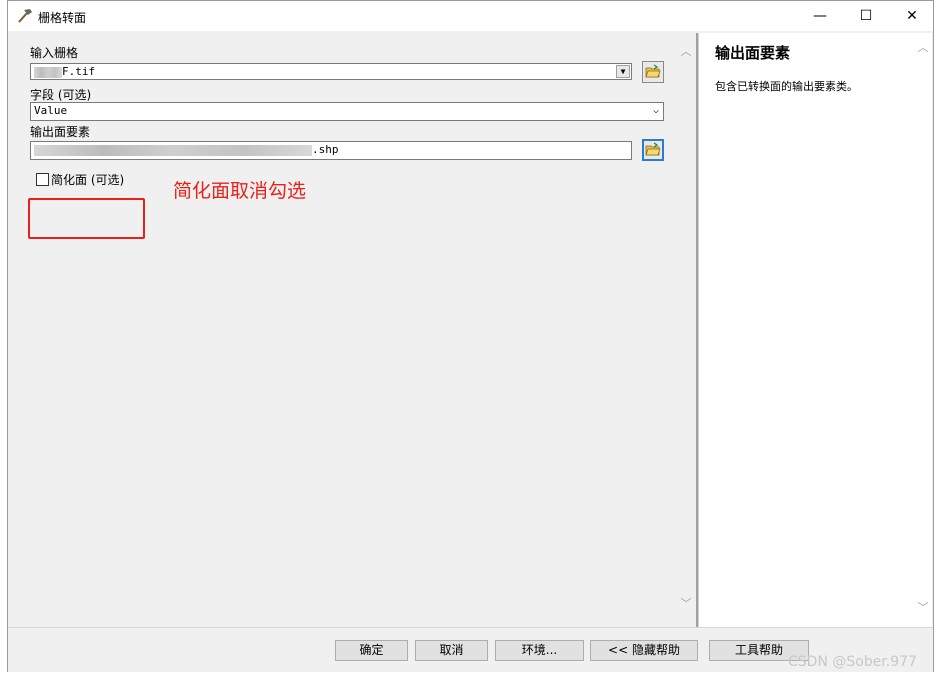  Describe the element at coordinates (820, 16) in the screenshot. I see `minimize-button: —` at that location.